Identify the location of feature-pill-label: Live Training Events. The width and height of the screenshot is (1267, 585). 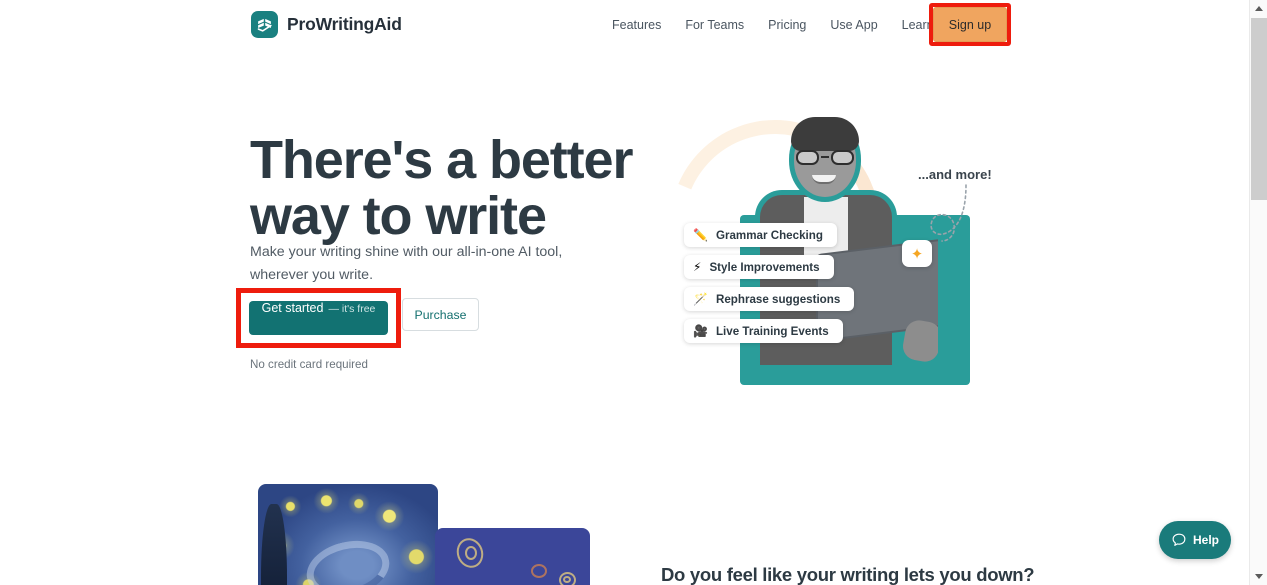
(772, 331).